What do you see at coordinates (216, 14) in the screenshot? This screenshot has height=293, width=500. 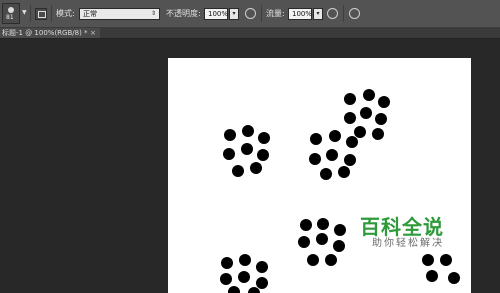 I see `opacity-input: 100%` at bounding box center [216, 14].